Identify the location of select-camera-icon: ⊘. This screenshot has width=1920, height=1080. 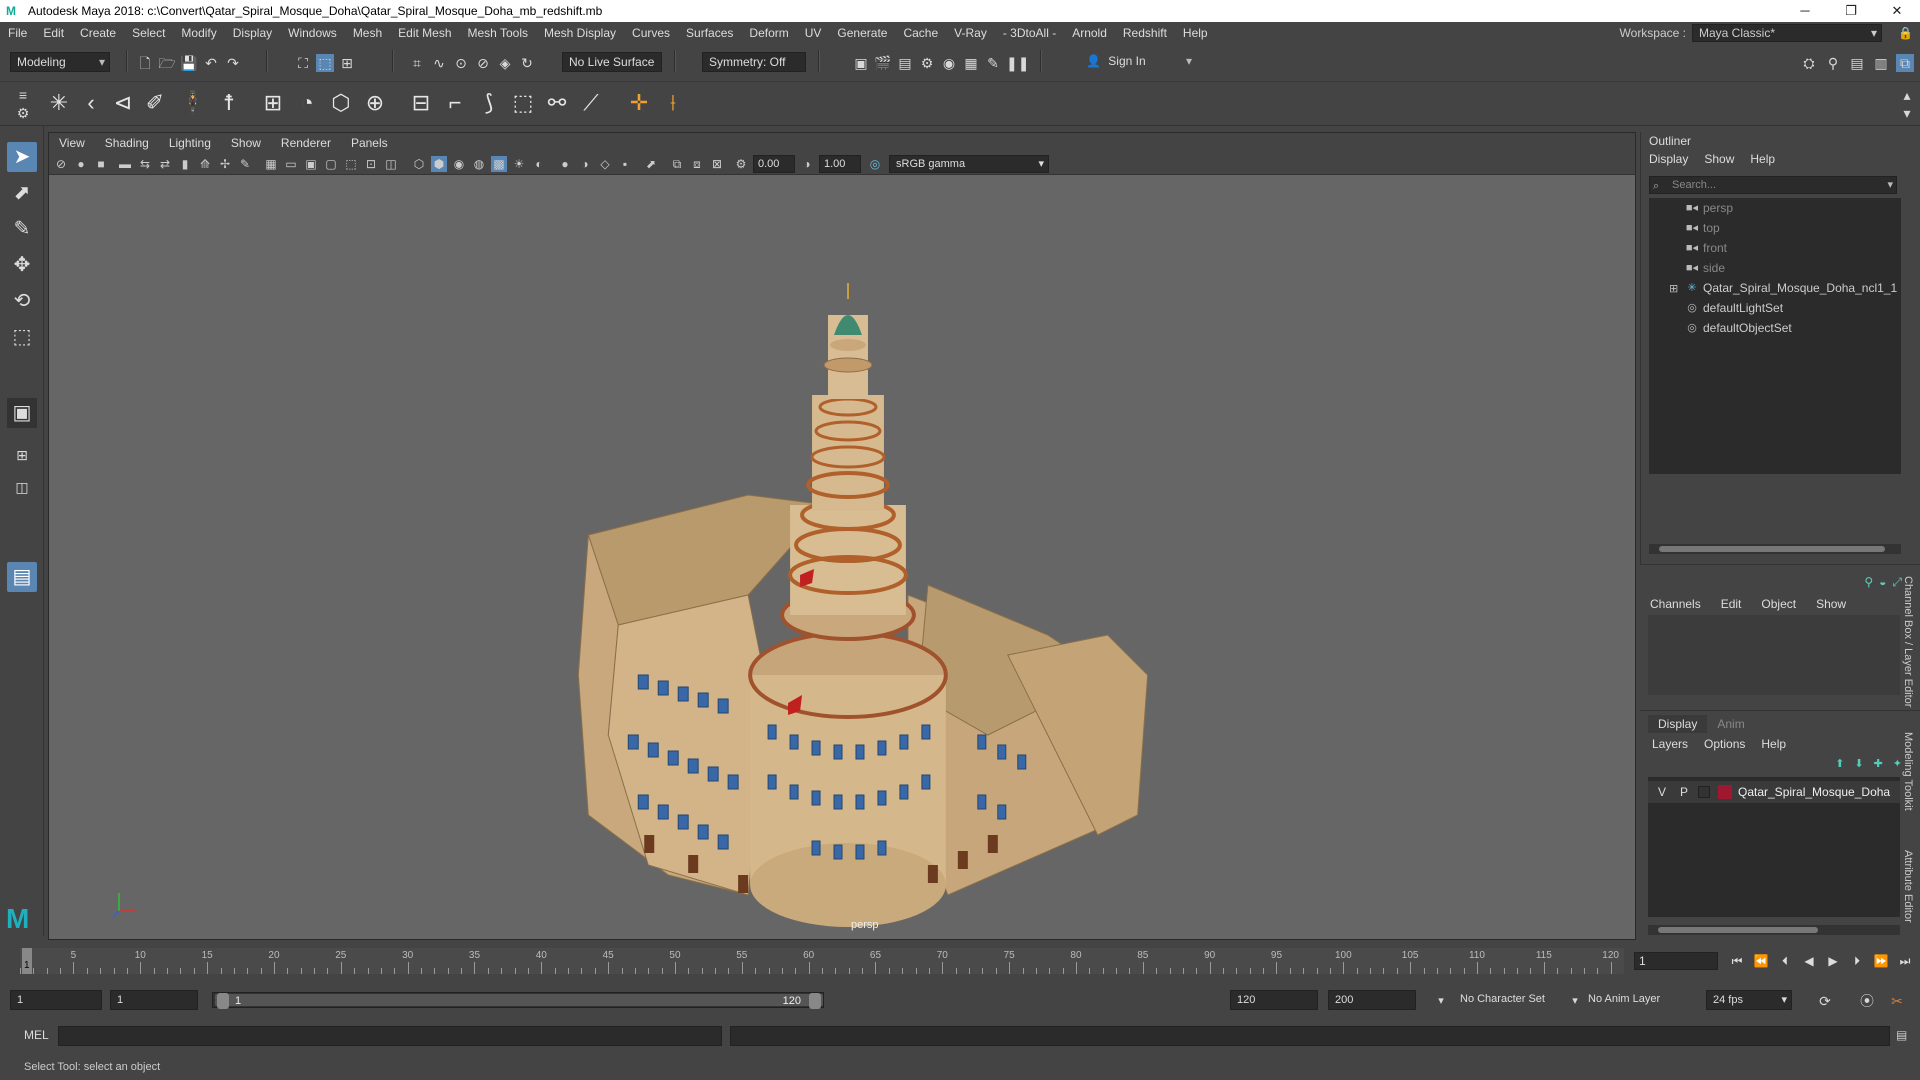
(61, 164).